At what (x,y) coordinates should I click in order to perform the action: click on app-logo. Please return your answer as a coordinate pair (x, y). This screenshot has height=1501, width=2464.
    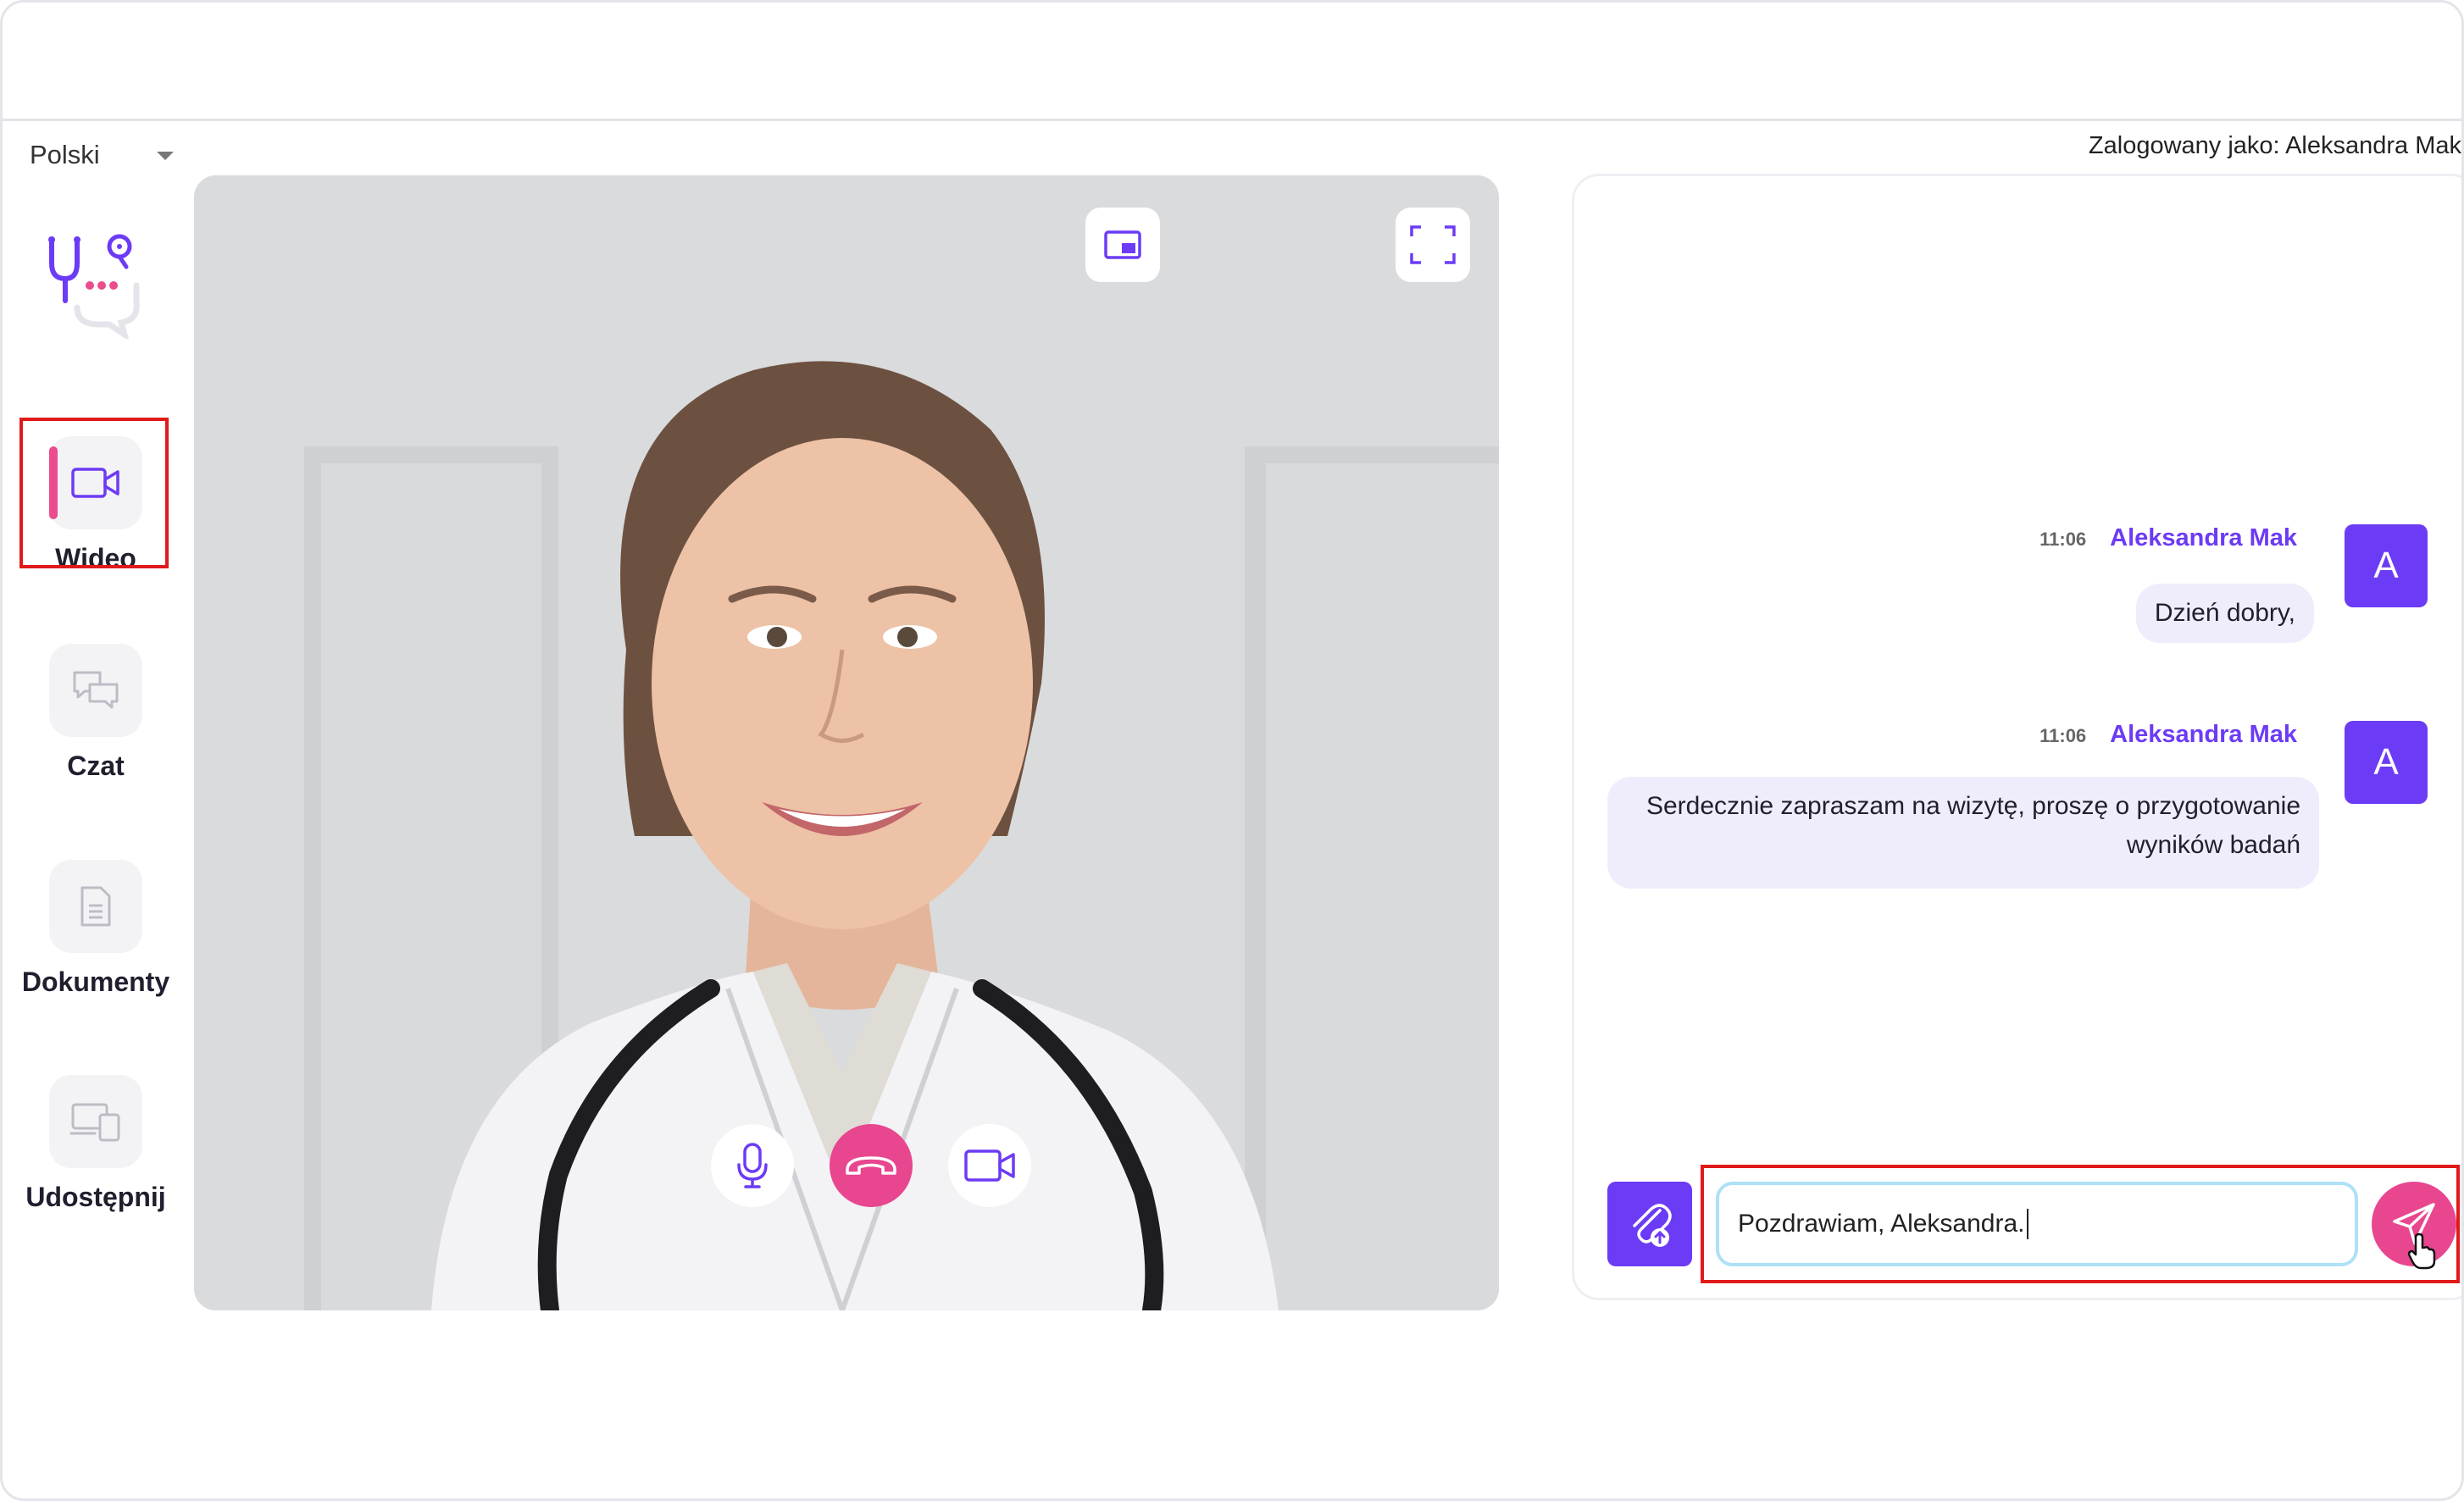
    Looking at the image, I should click on (94, 286).